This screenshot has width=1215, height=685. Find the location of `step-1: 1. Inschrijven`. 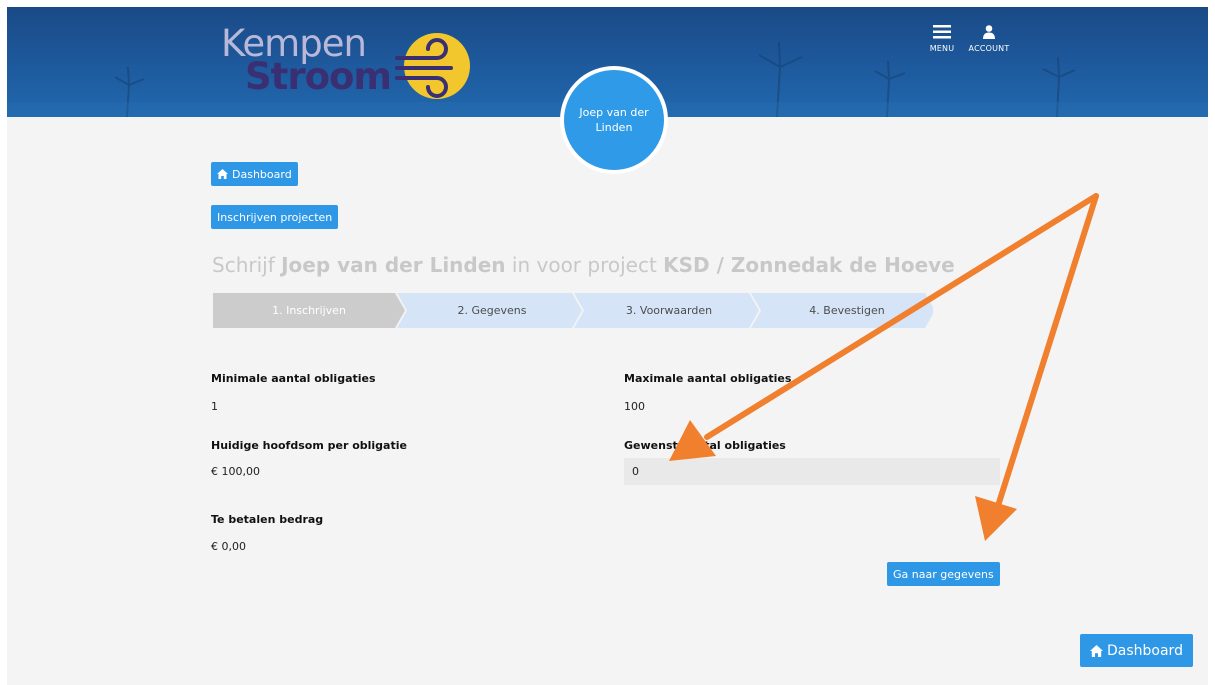

step-1: 1. Inschrijven is located at coordinates (309, 310).